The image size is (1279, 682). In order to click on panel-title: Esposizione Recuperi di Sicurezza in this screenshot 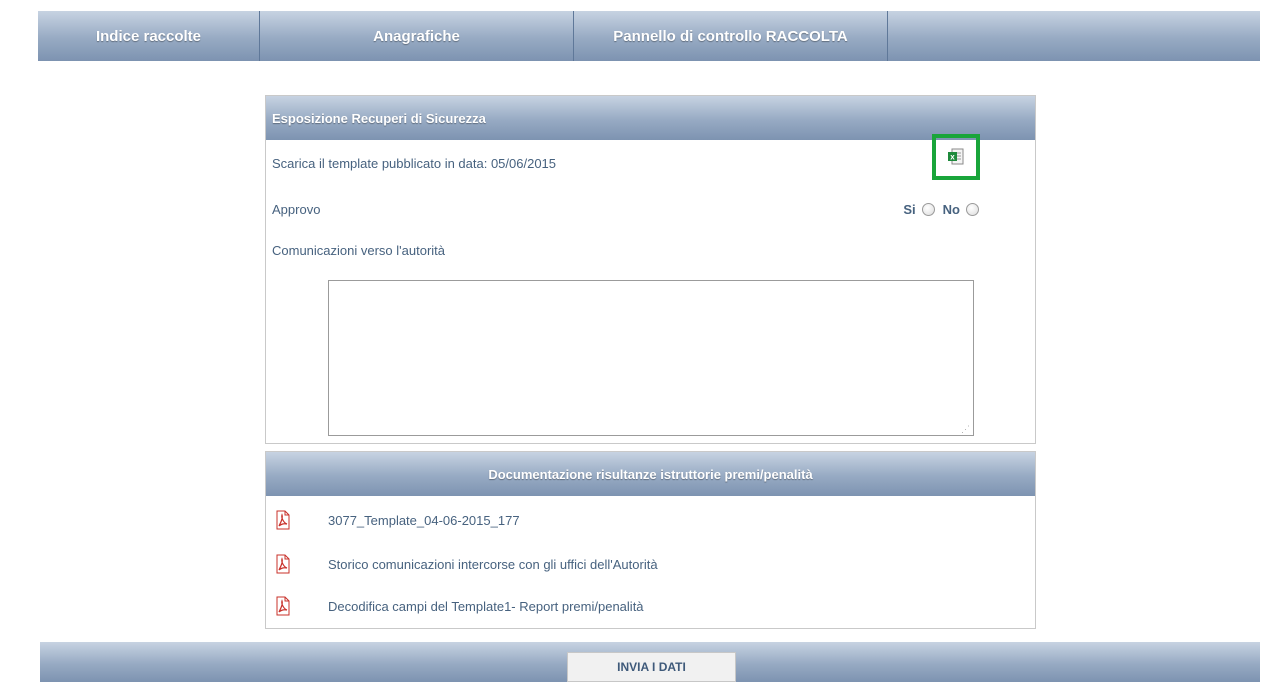, I will do `click(379, 118)`.